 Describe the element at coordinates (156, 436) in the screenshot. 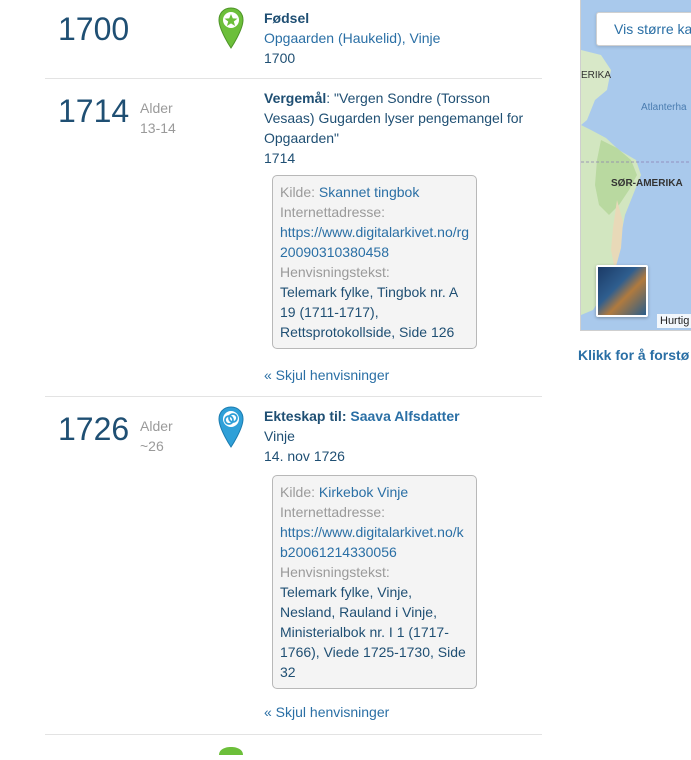

I see `event-age: Alder ~26` at that location.